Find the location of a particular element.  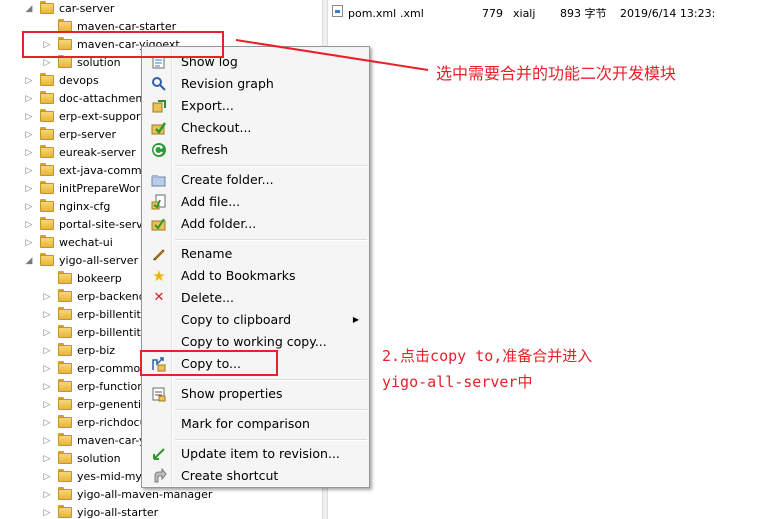

annotation-copy-to-step-line2: yigo-all-server中 is located at coordinates (457, 382).